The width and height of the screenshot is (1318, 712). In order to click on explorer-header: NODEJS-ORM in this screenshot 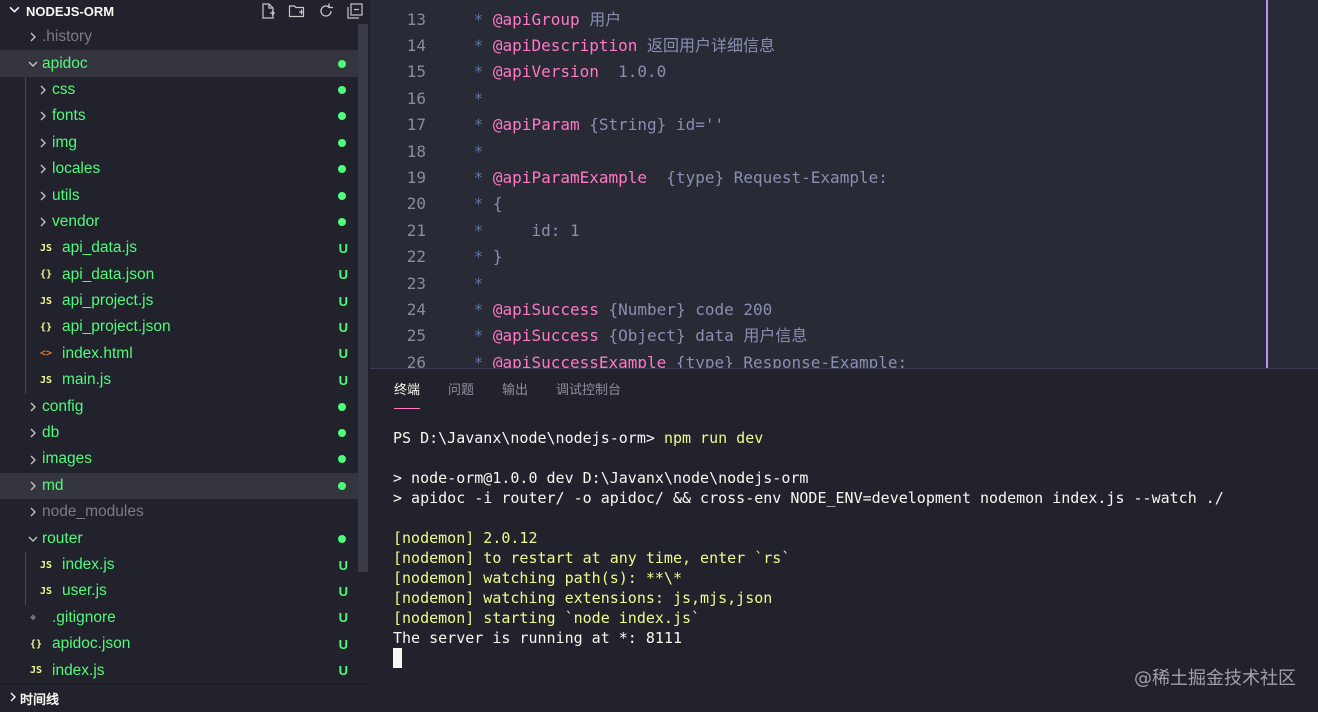, I will do `click(185, 11)`.